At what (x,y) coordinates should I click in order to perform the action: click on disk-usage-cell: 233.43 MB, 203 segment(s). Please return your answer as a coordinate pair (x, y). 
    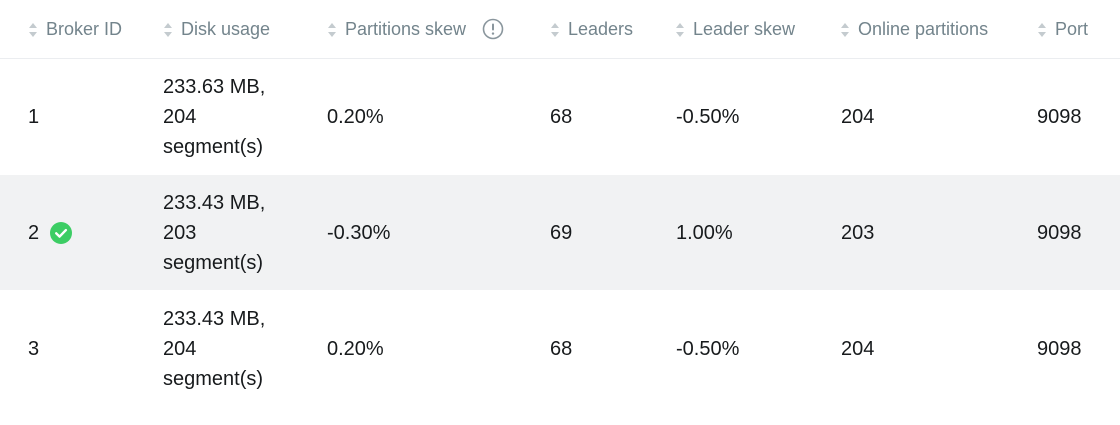
    Looking at the image, I should click on (228, 232).